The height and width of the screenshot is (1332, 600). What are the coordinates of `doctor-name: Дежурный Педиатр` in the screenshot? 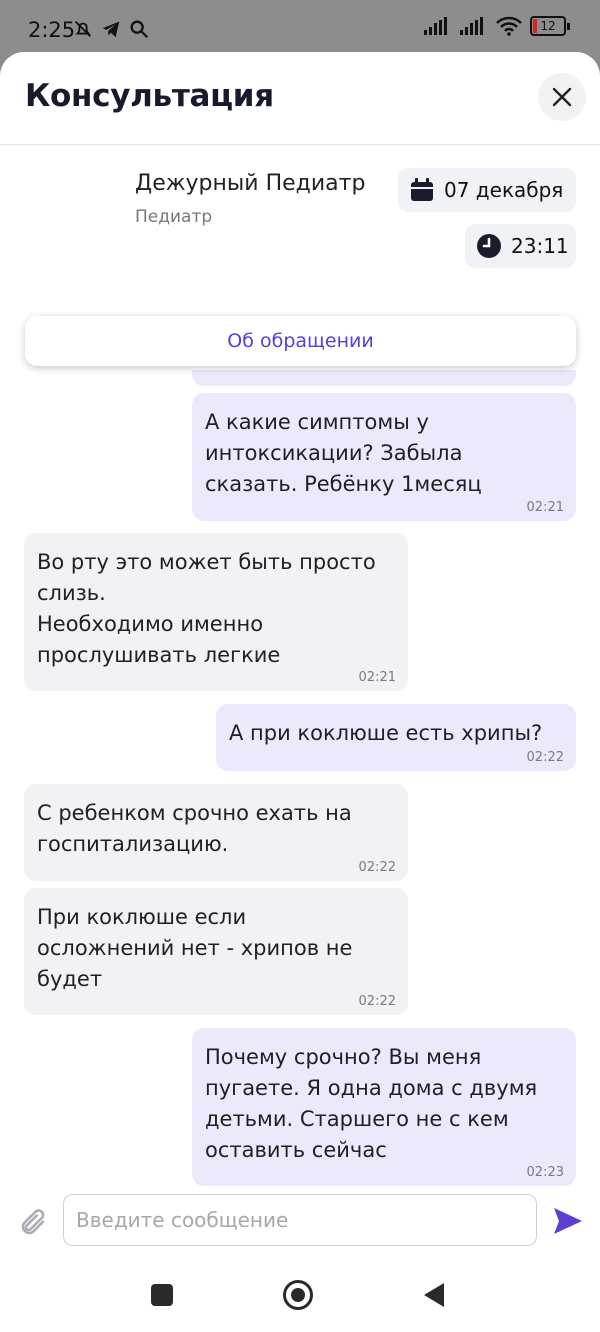 It's located at (250, 183).